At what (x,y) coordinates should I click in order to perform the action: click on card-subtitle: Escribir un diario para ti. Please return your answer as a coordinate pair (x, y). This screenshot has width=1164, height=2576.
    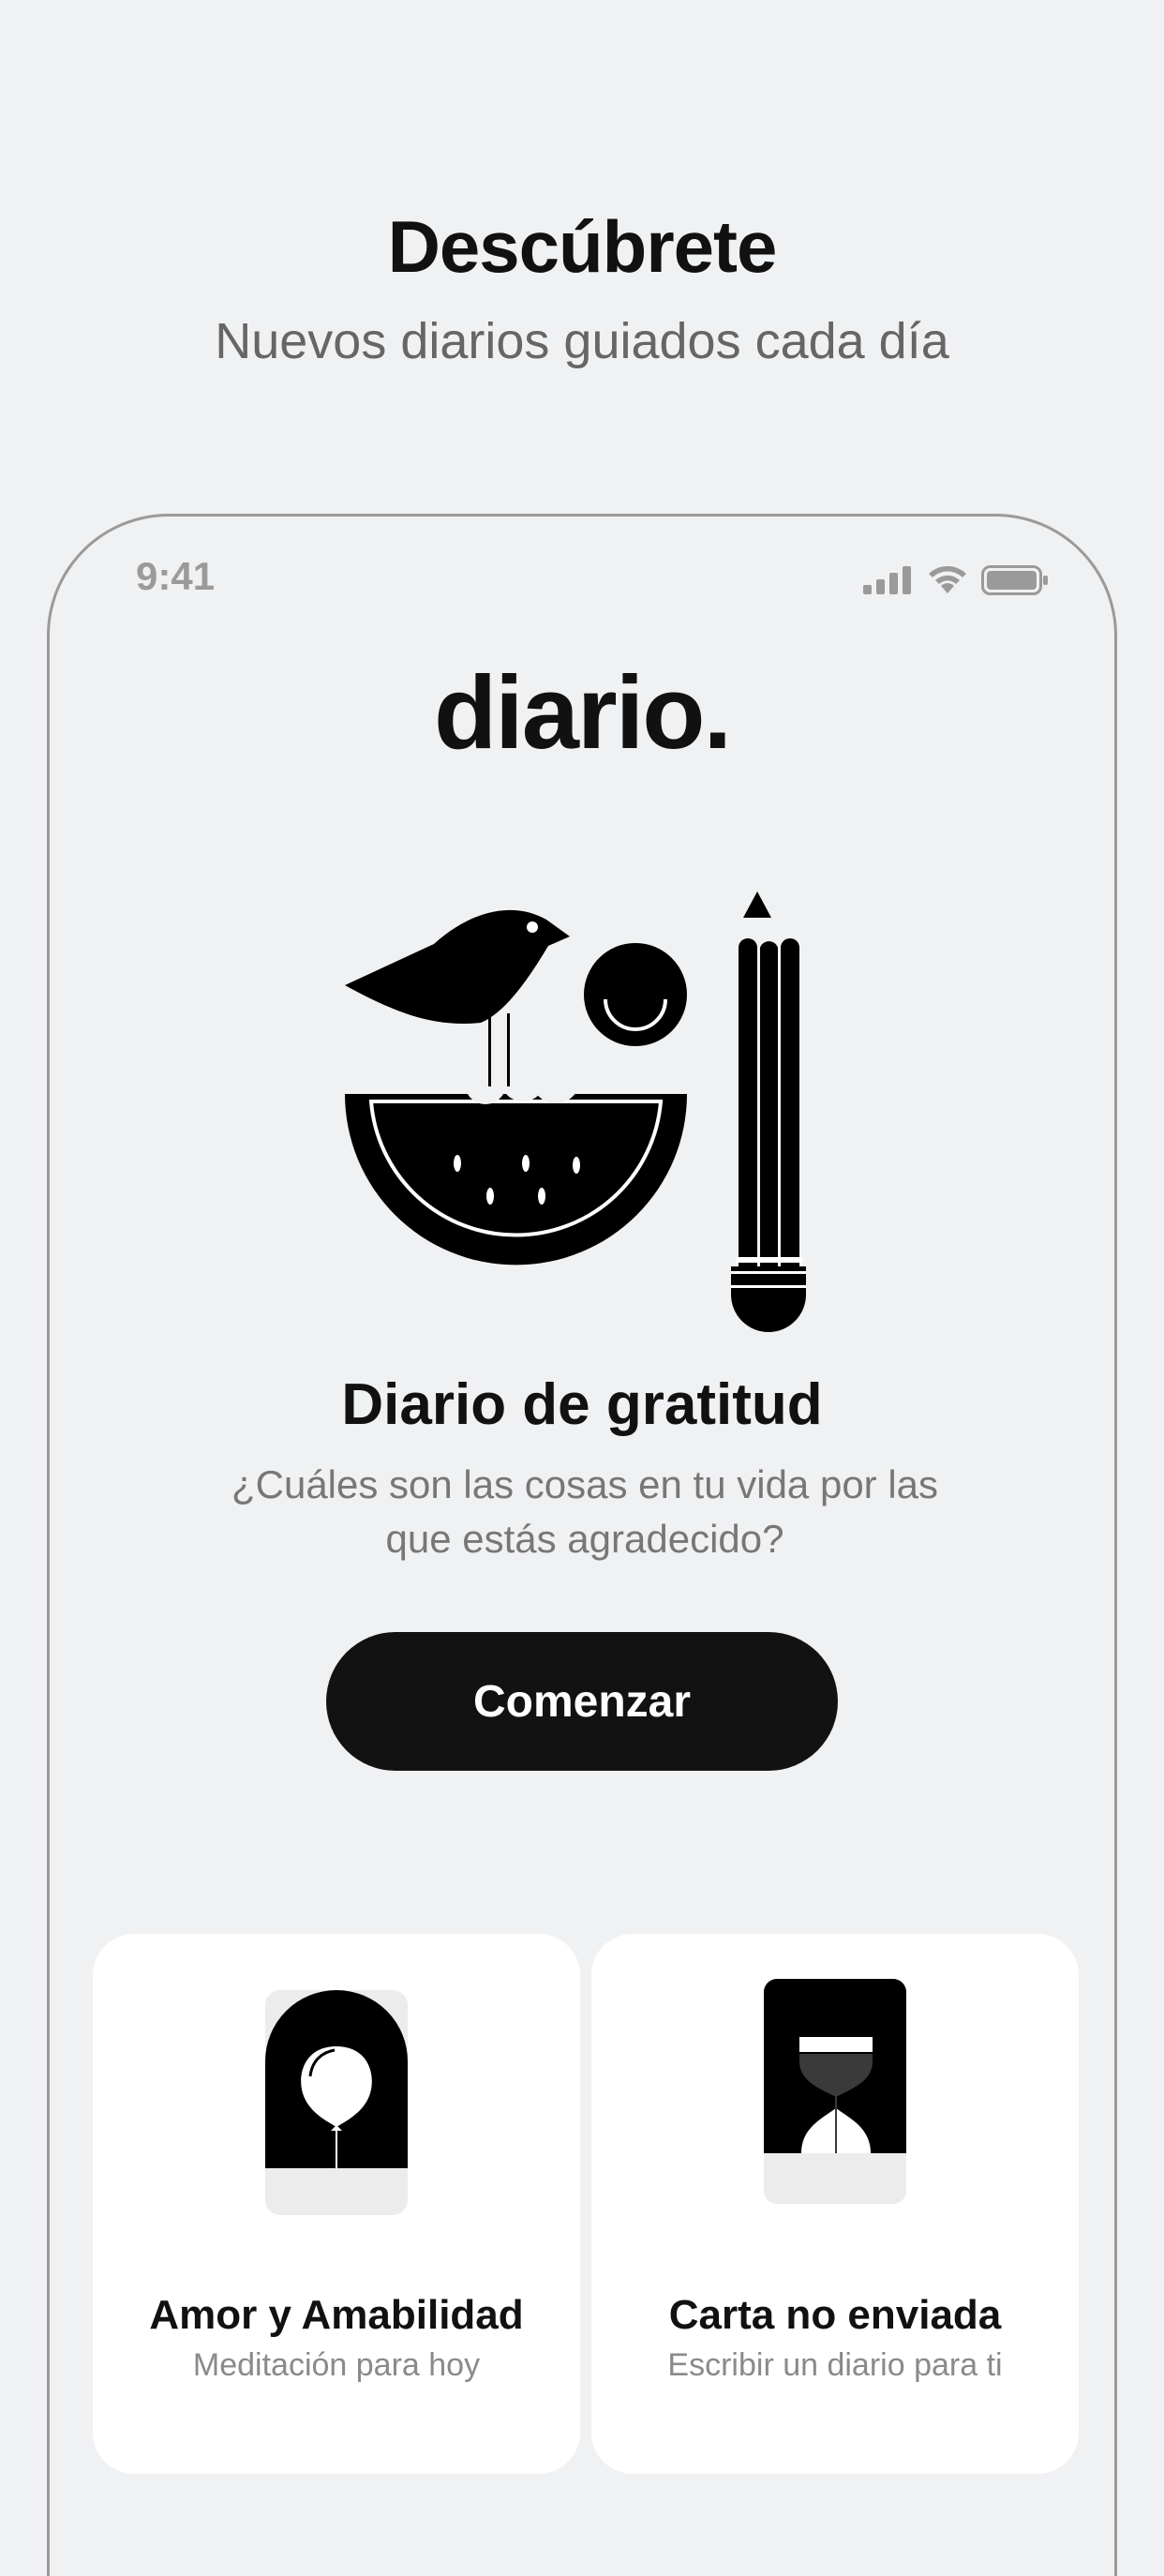
    Looking at the image, I should click on (835, 2365).